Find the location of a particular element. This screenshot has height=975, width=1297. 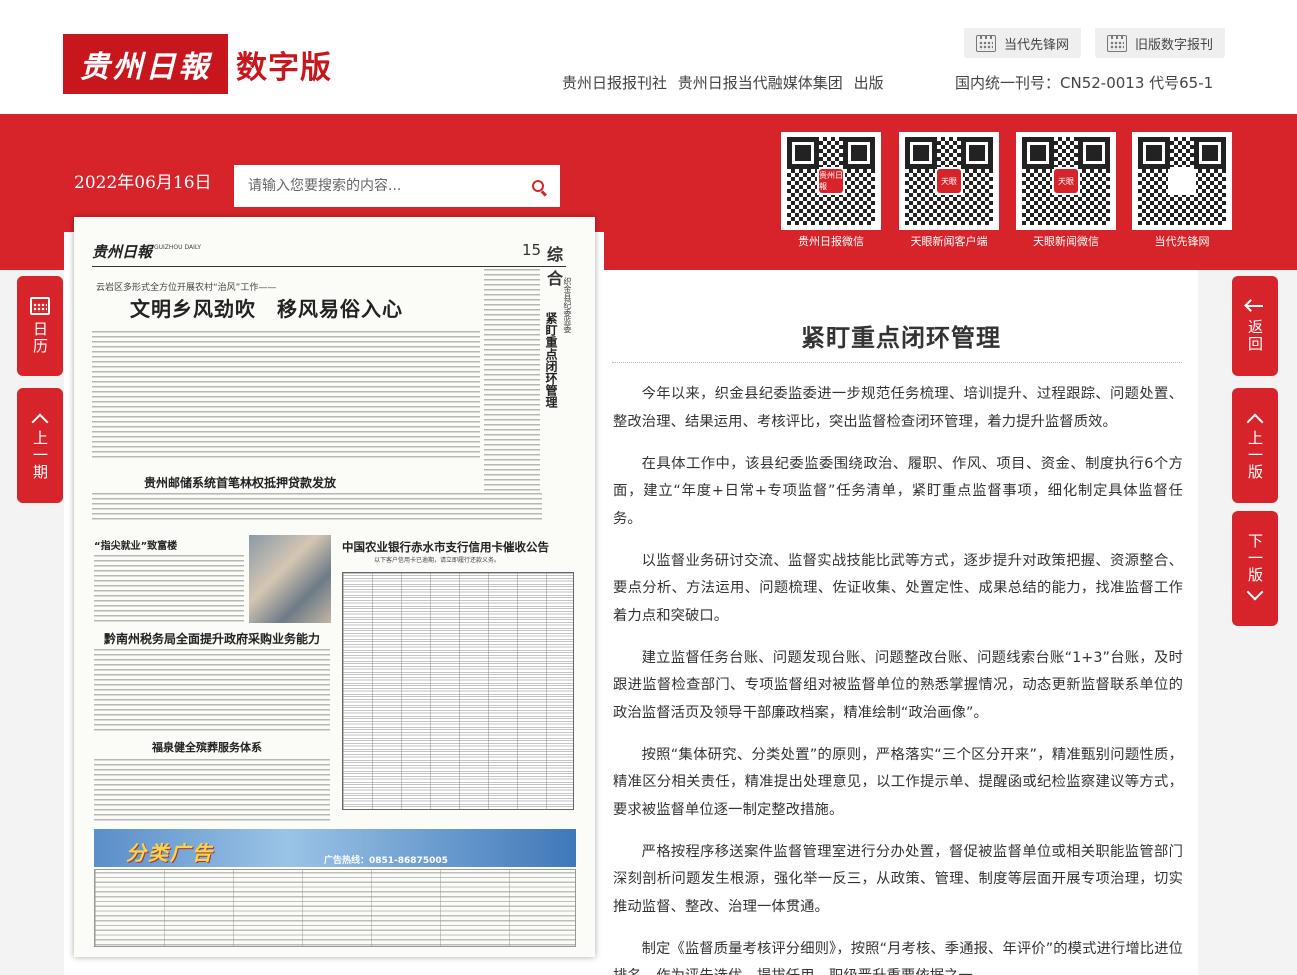

newspaper-masthead: 贵州日報 GUIZHOU DAILY 15 综合 is located at coordinates (329, 264).